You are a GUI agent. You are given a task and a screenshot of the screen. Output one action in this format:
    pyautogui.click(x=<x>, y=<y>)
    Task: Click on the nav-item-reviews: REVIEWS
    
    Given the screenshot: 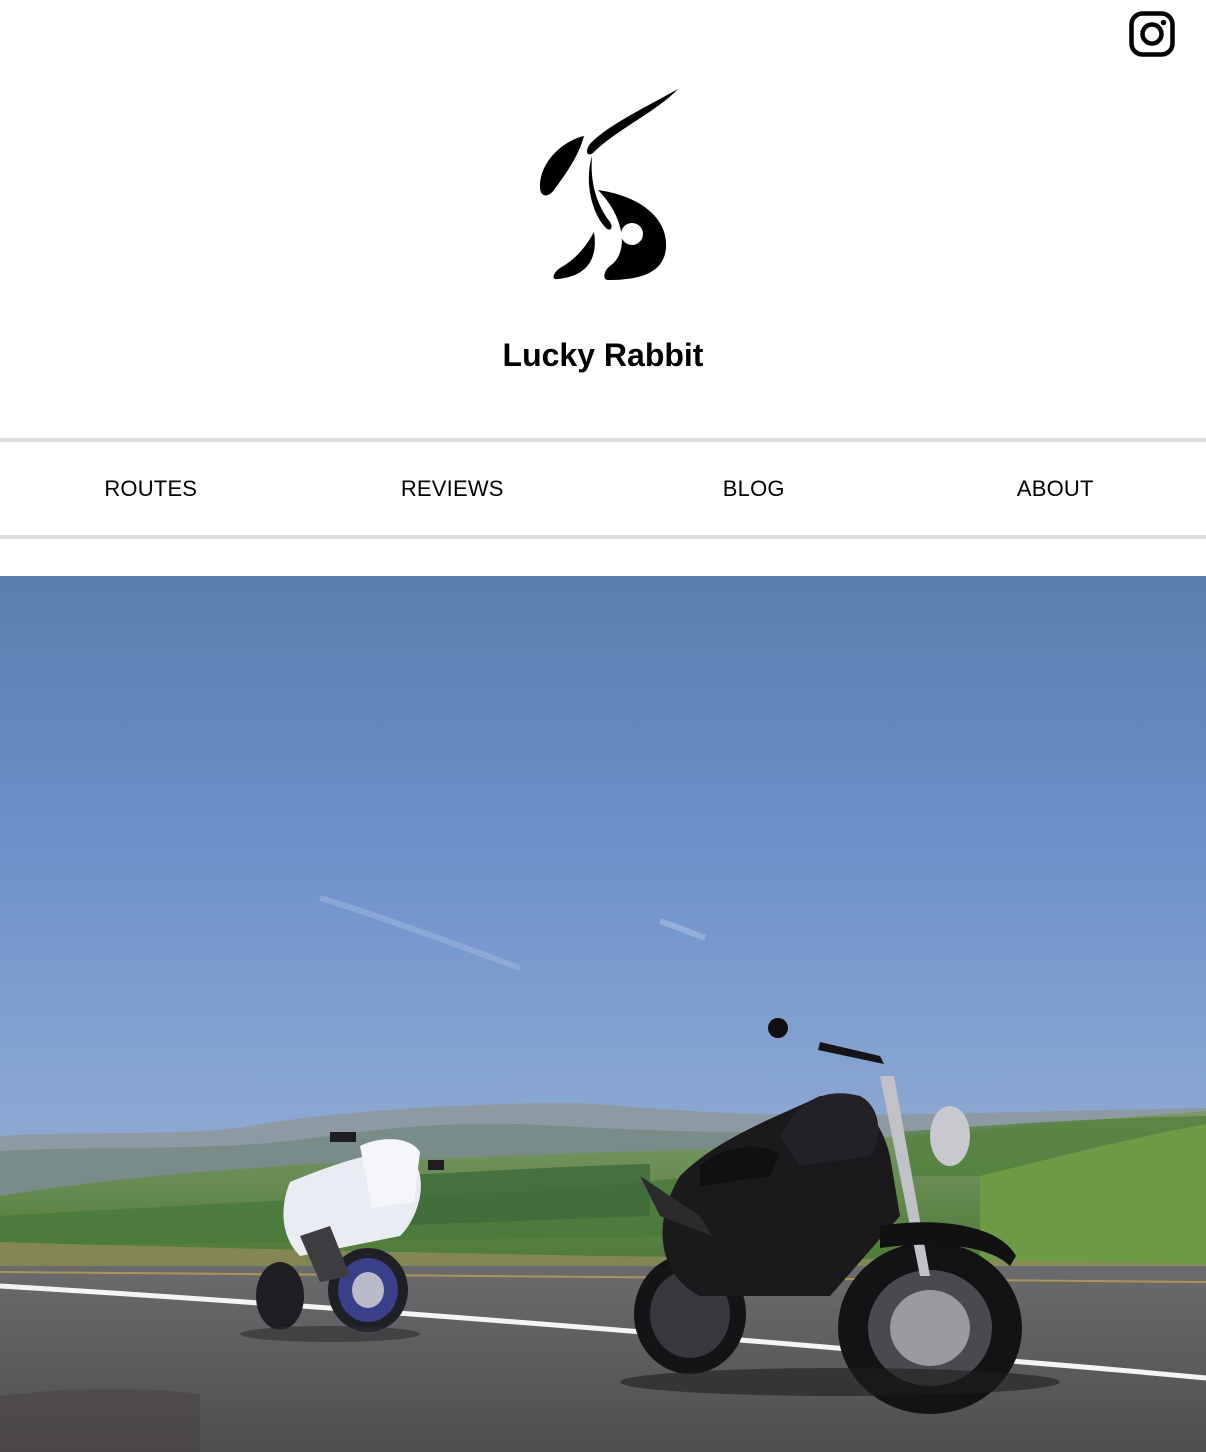 What is the action you would take?
    pyautogui.click(x=453, y=489)
    